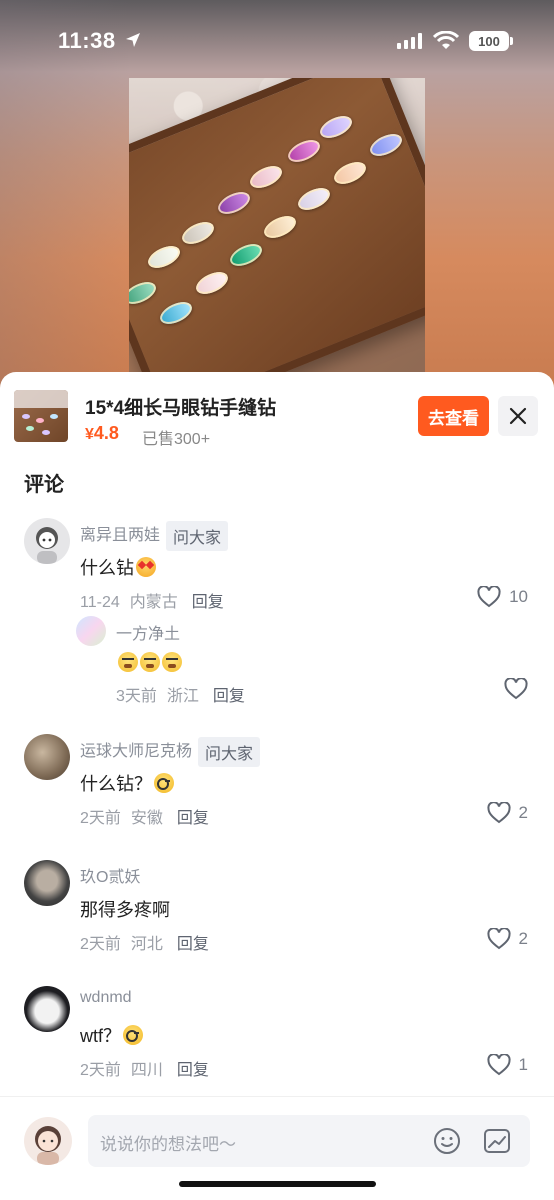  I want to click on username-text: wdnmd, so click(106, 997).